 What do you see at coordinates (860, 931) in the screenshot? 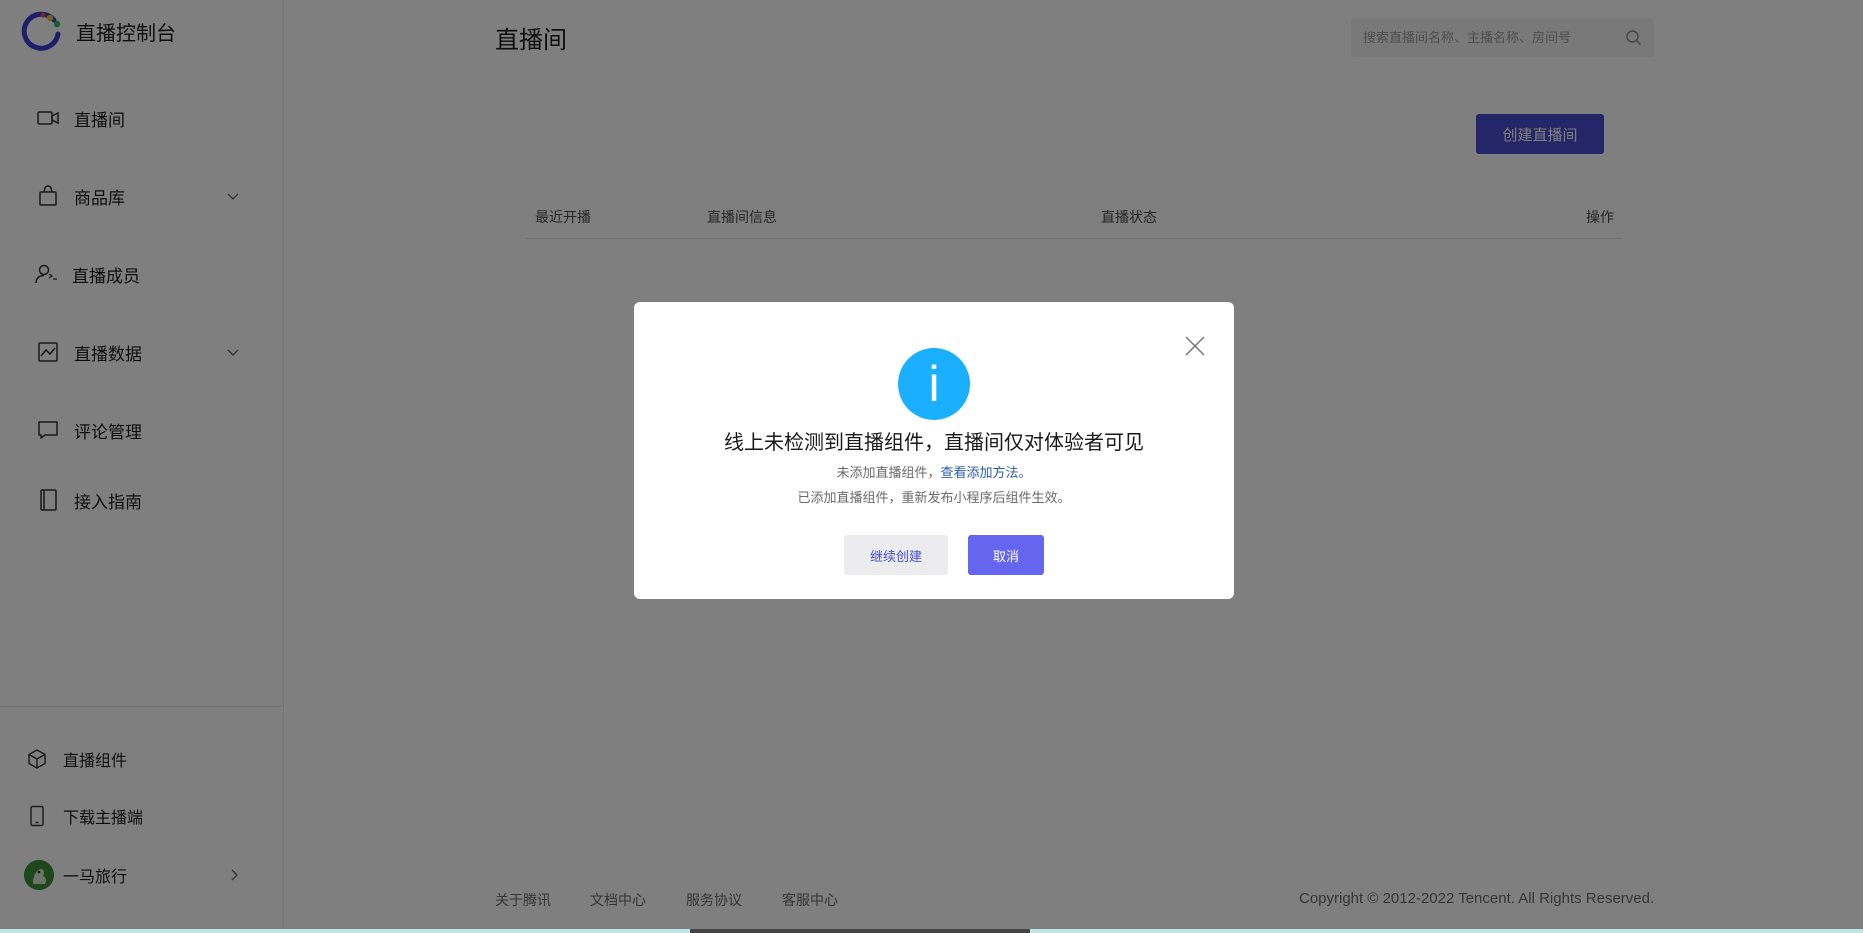
I see `taskbar-strip-segment` at bounding box center [860, 931].